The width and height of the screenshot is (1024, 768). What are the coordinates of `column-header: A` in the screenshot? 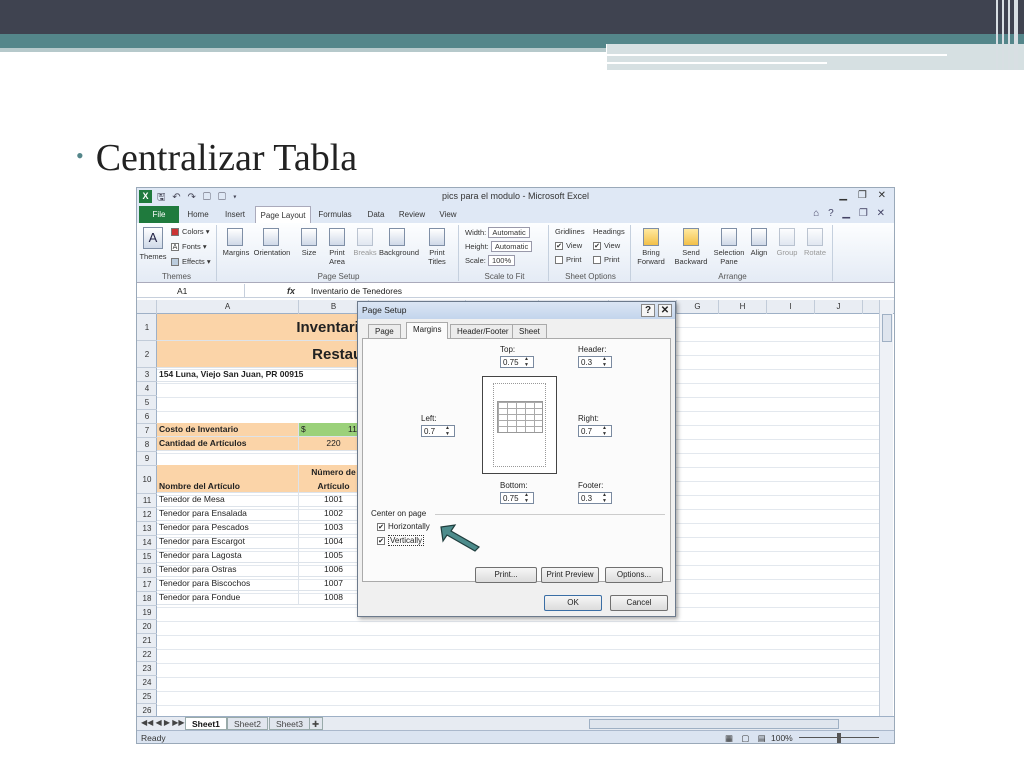 It's located at (228, 307).